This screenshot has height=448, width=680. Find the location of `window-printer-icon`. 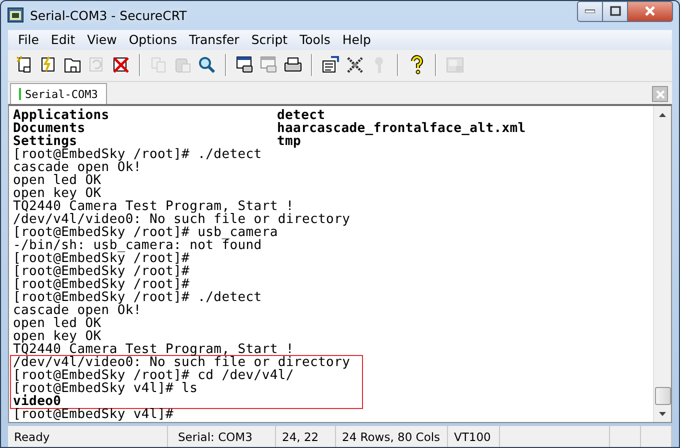

window-printer-icon is located at coordinates (245, 65).